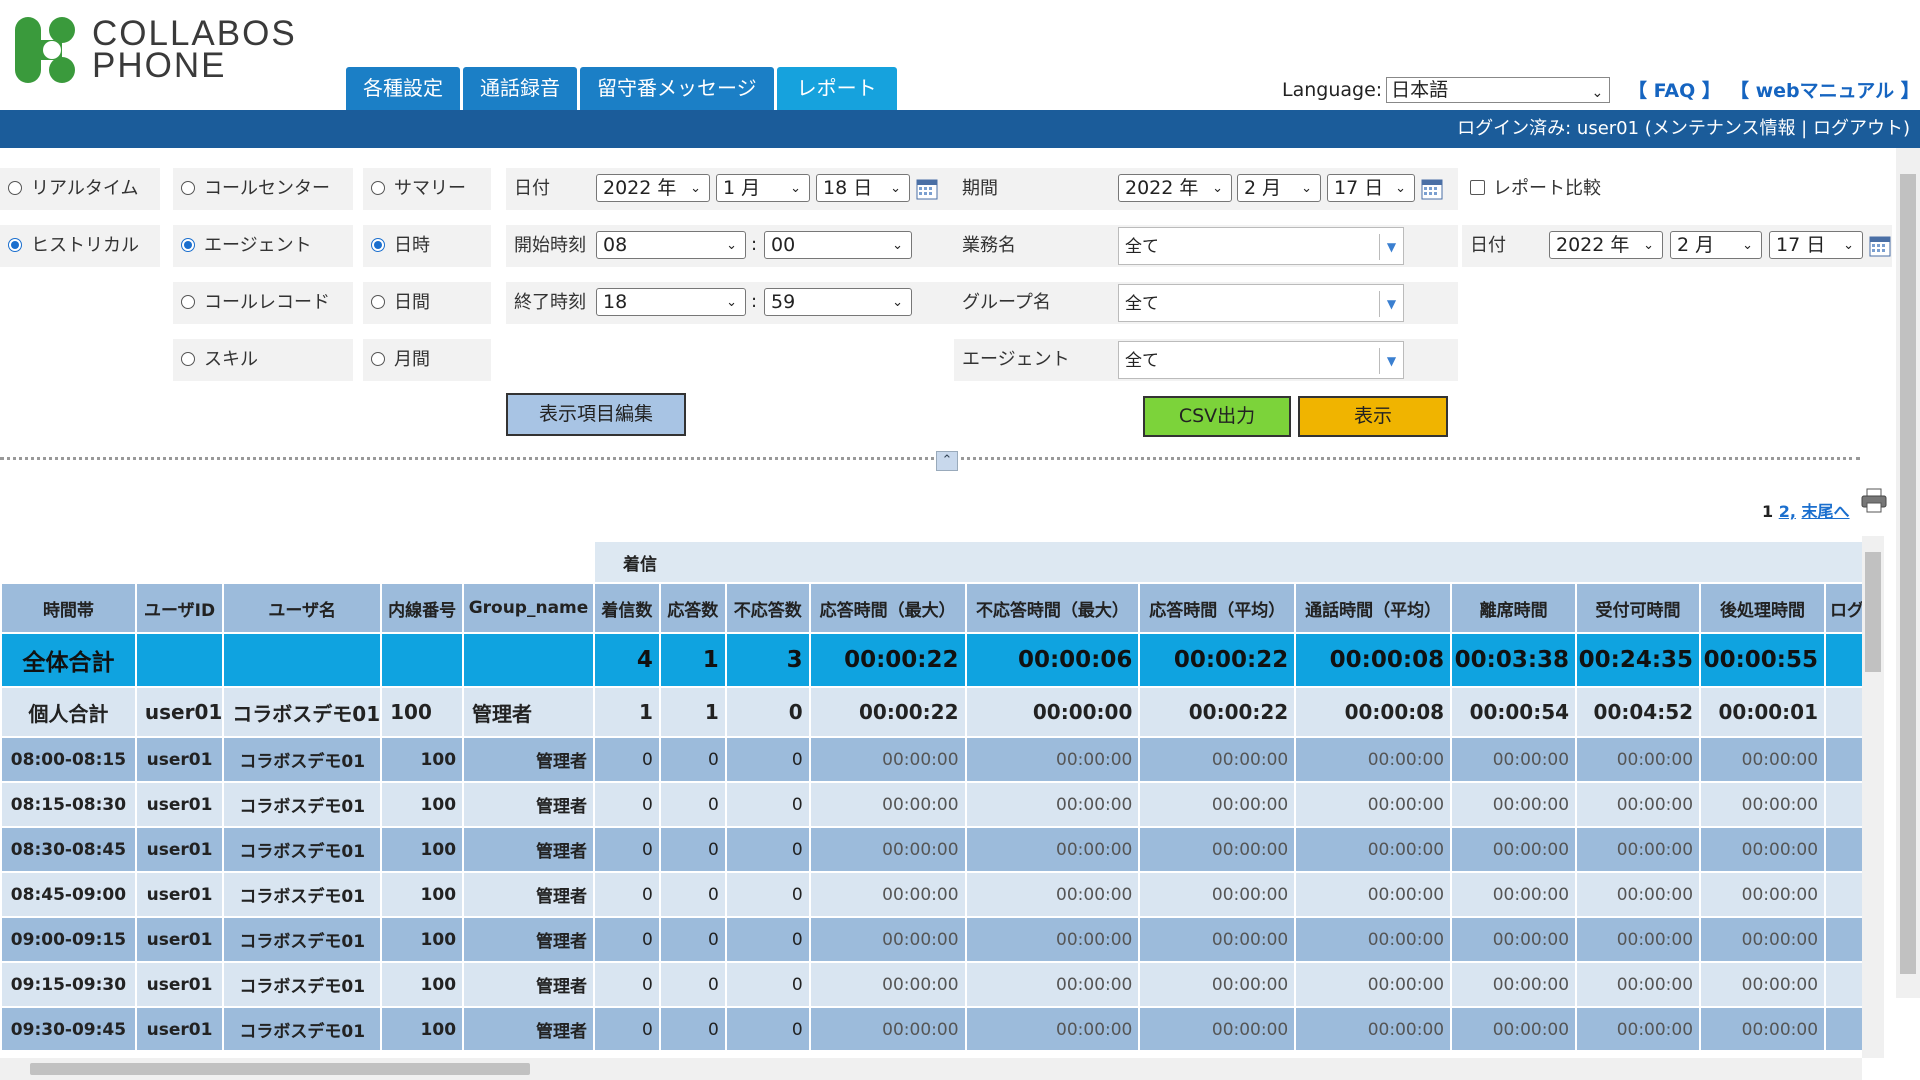  What do you see at coordinates (931, 1069) in the screenshot?
I see `horizontal-scrollbar` at bounding box center [931, 1069].